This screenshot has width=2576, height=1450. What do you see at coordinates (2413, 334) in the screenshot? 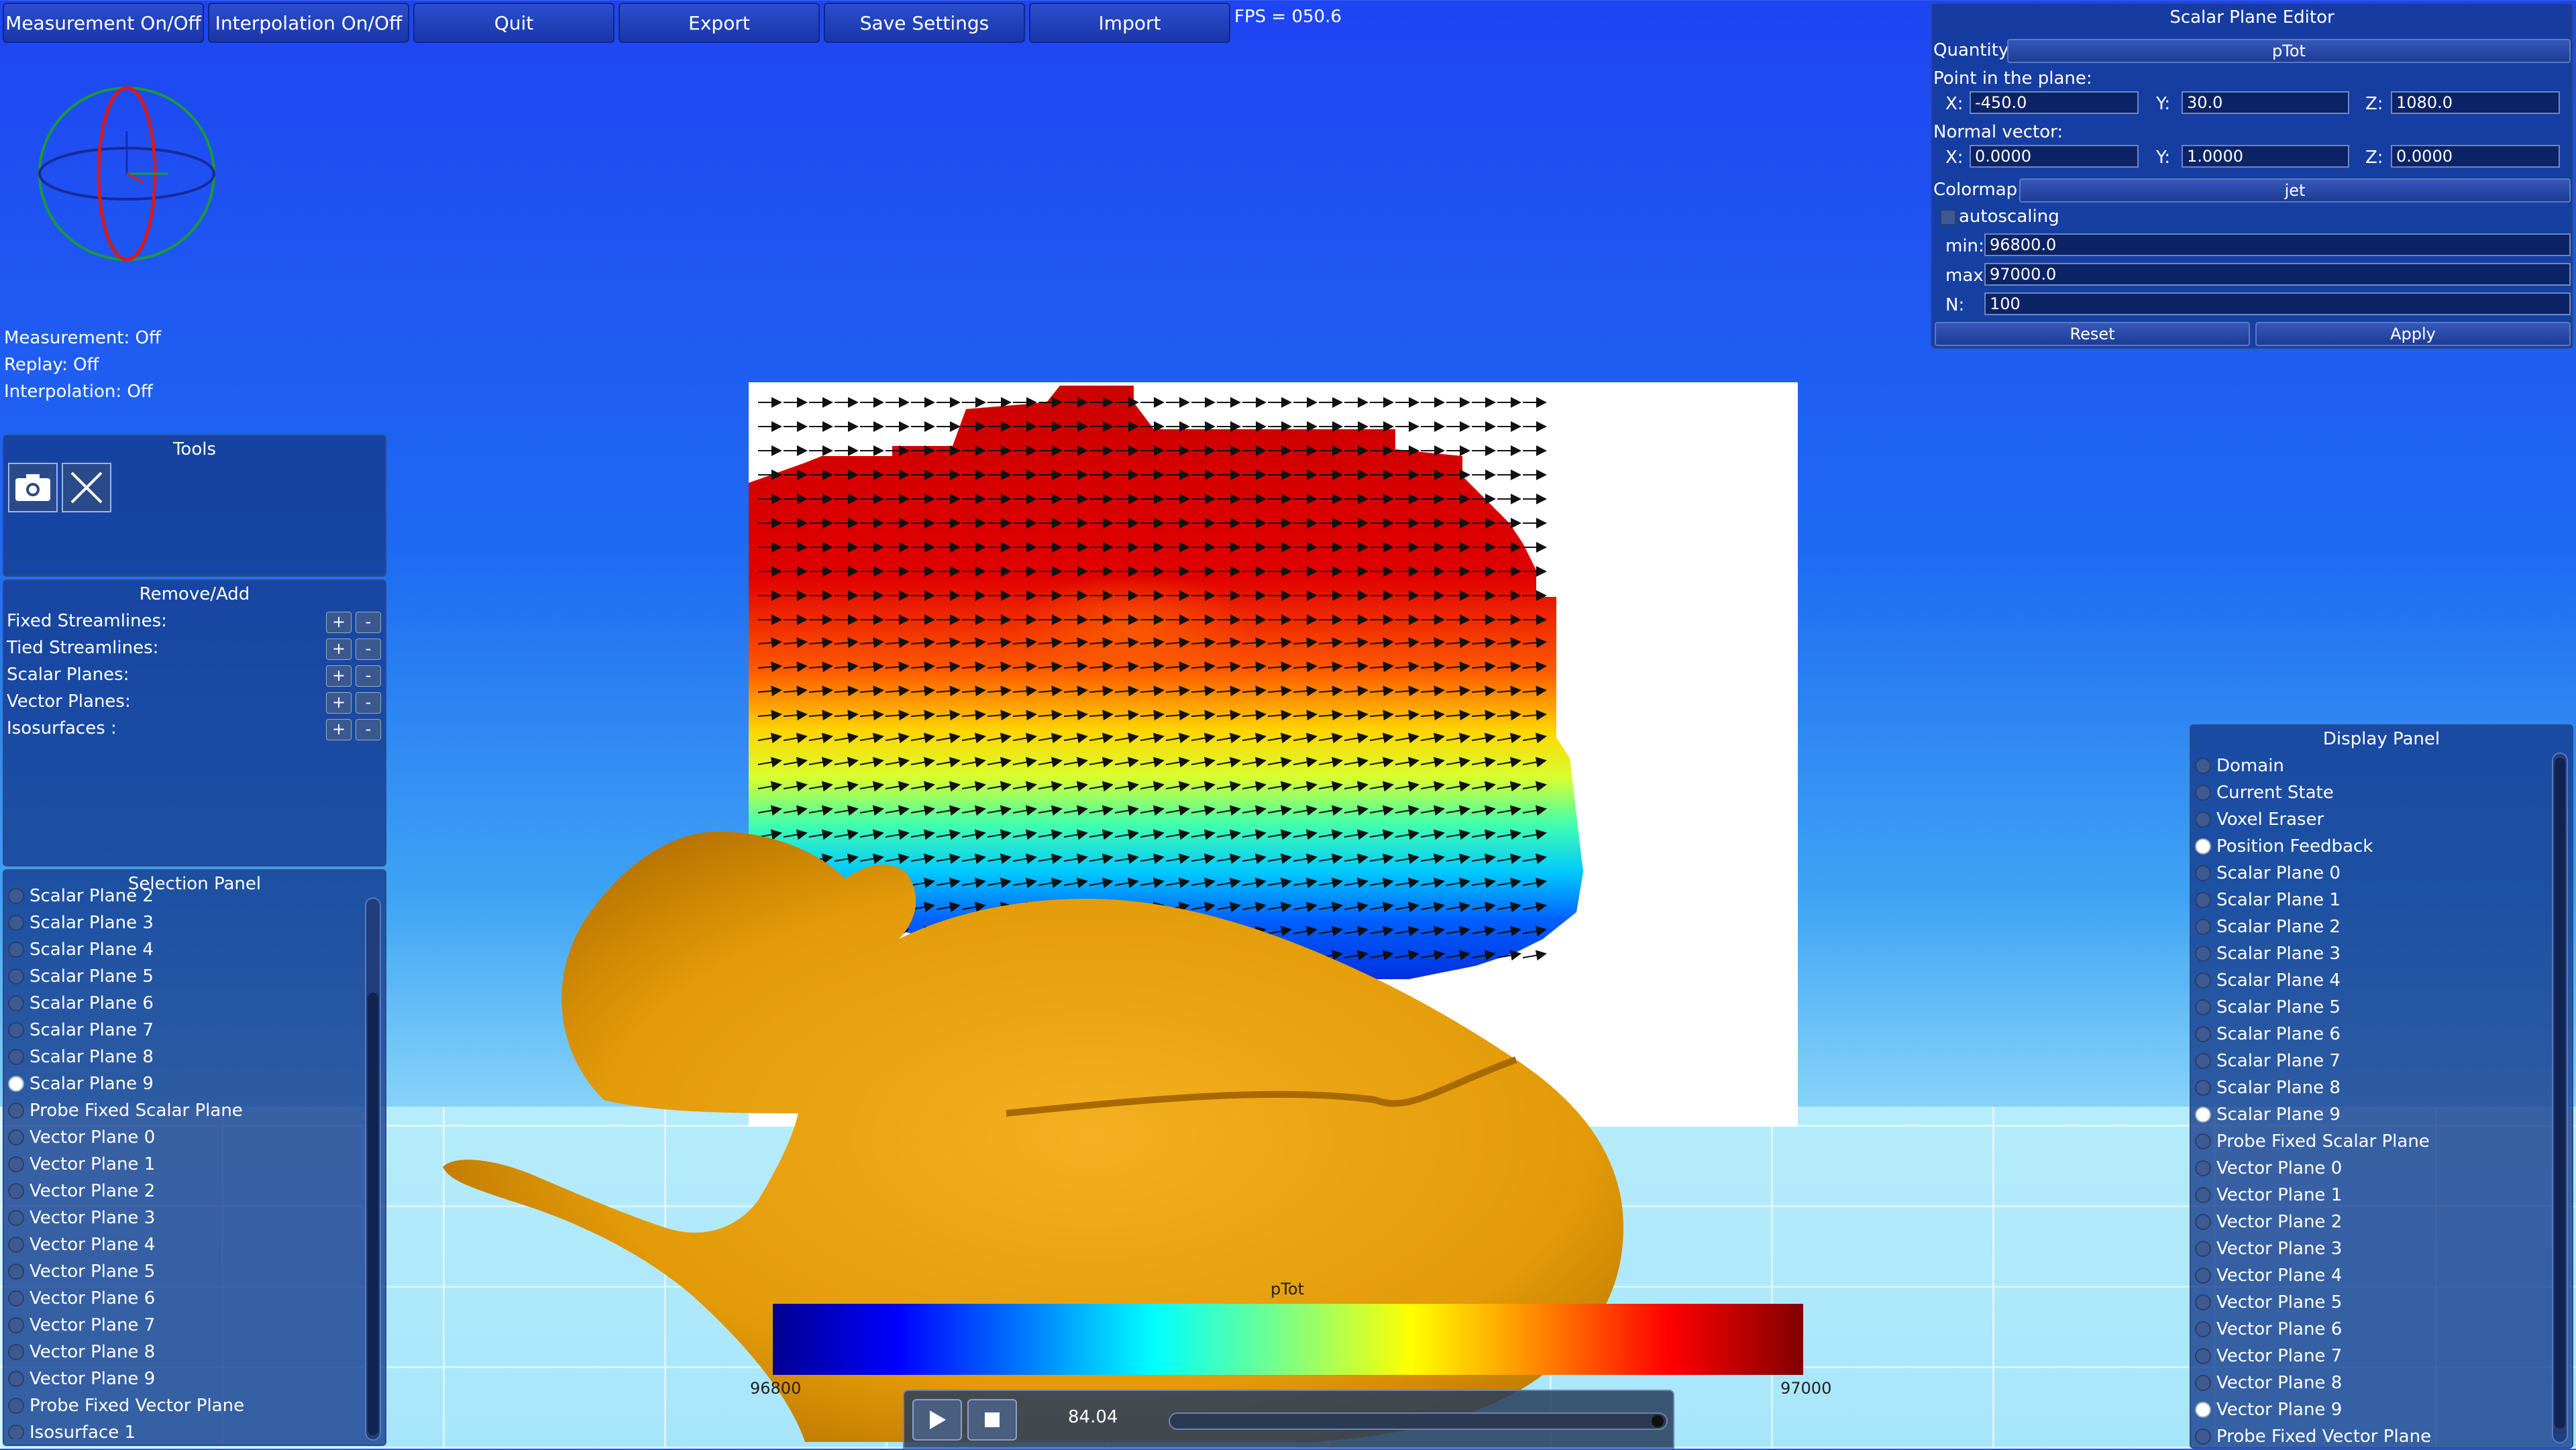
I see `apply-button: Apply` at bounding box center [2413, 334].